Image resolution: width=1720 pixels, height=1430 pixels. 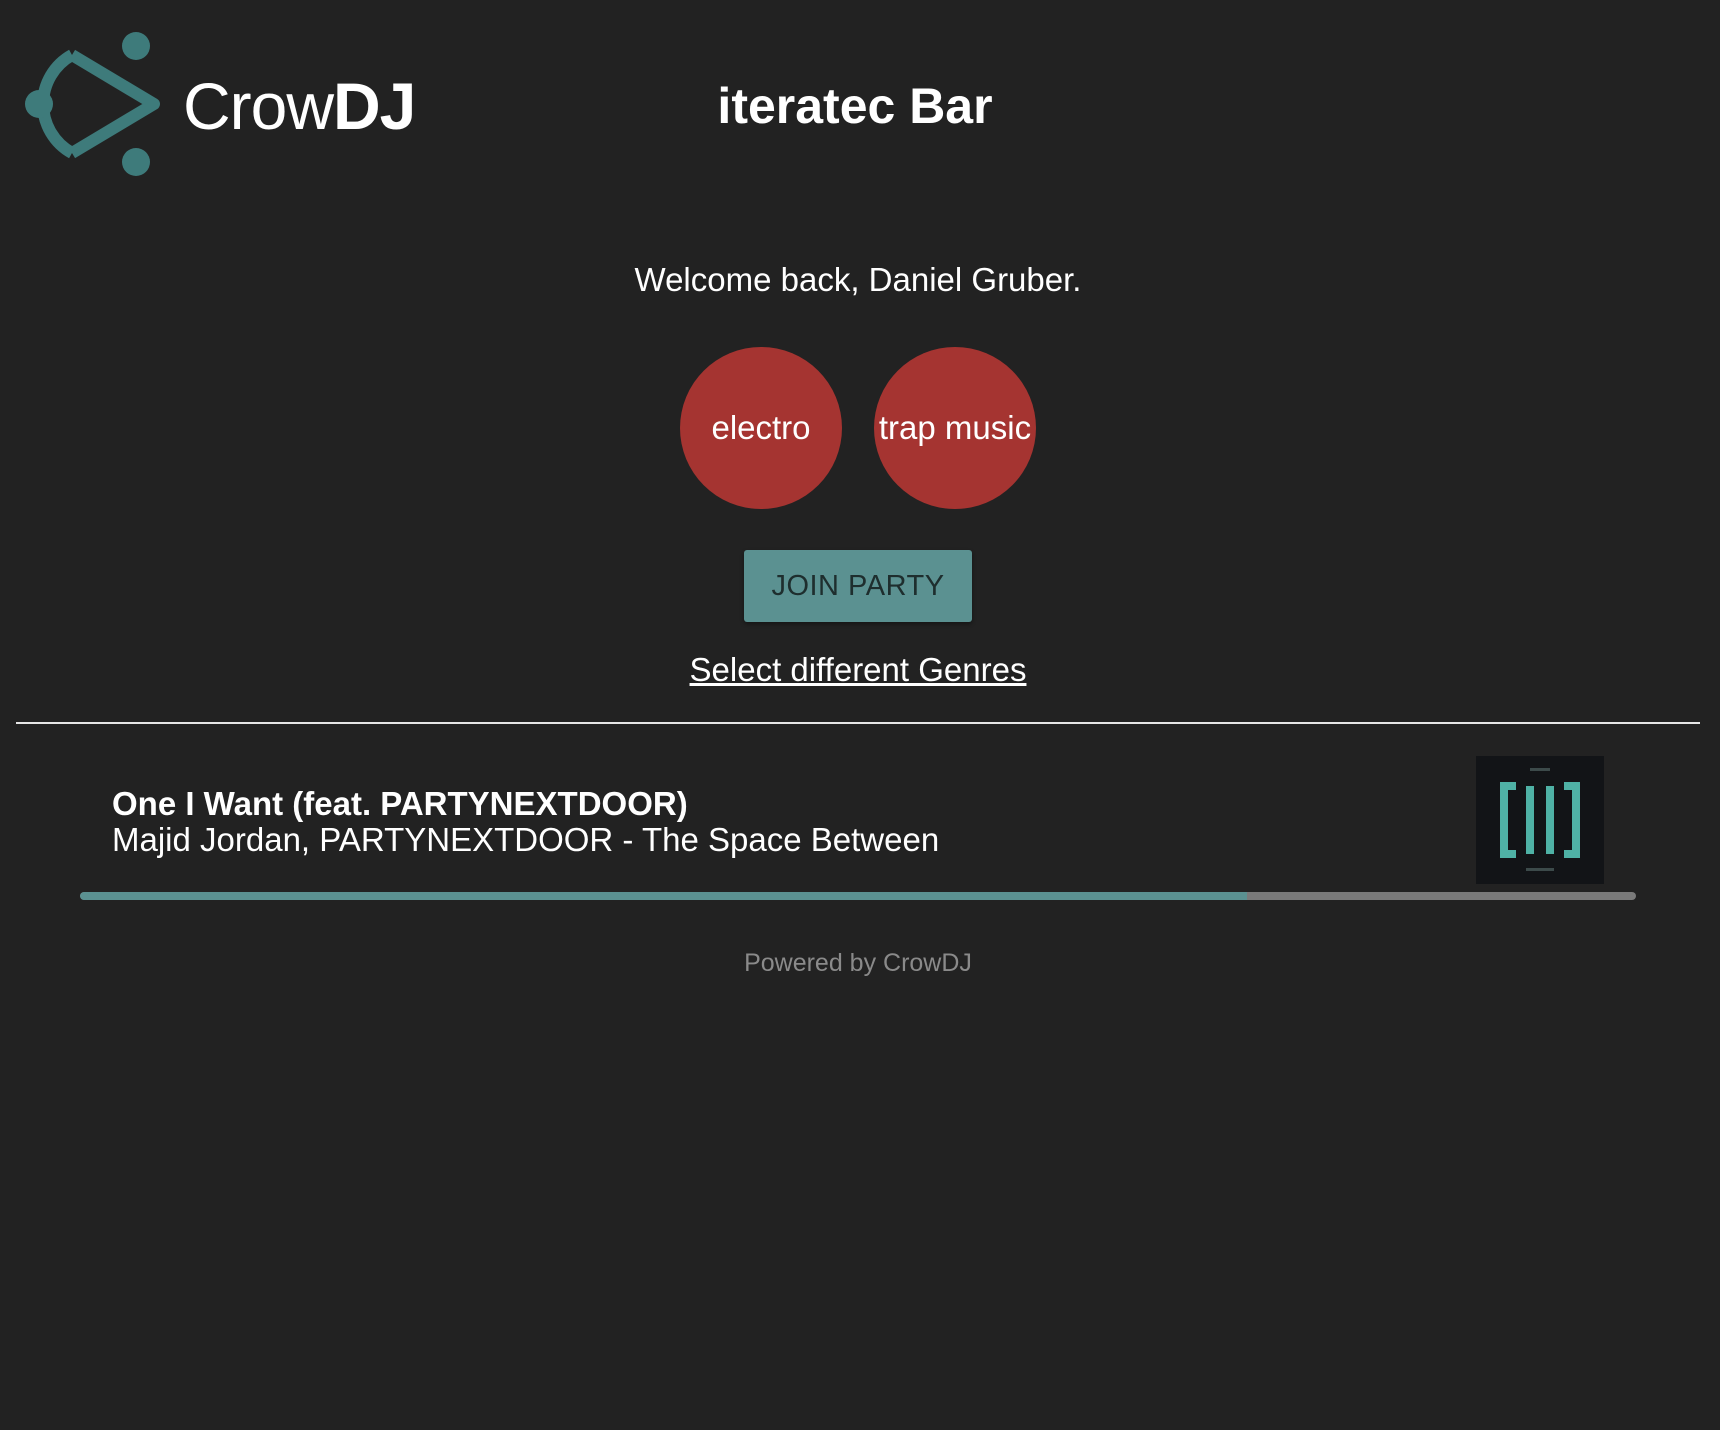 I want to click on join-party-button: JOIN PARTY, so click(x=858, y=586).